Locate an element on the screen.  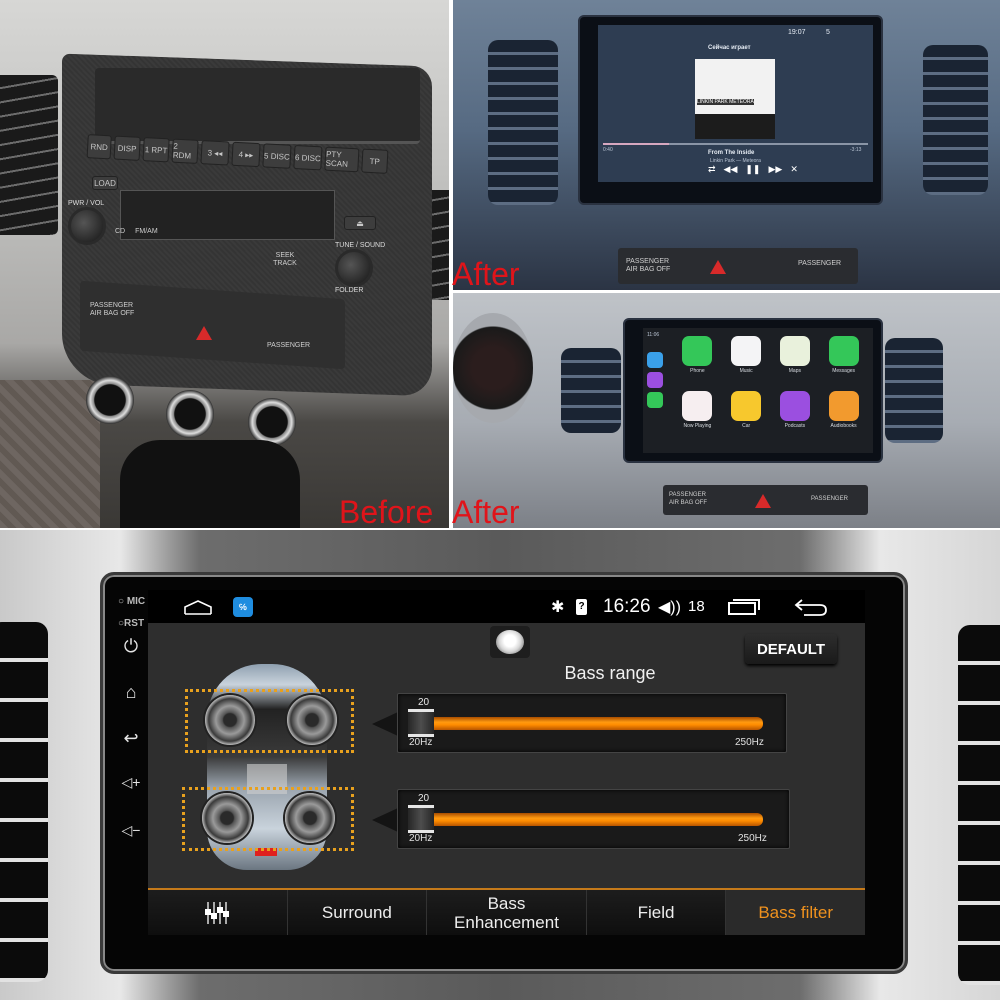
repeat-icon: ⇄ is located at coordinates (712, 169).